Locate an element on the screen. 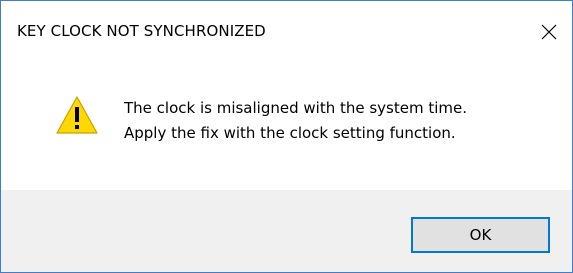 The image size is (573, 273). ok-button: OK is located at coordinates (480, 235).